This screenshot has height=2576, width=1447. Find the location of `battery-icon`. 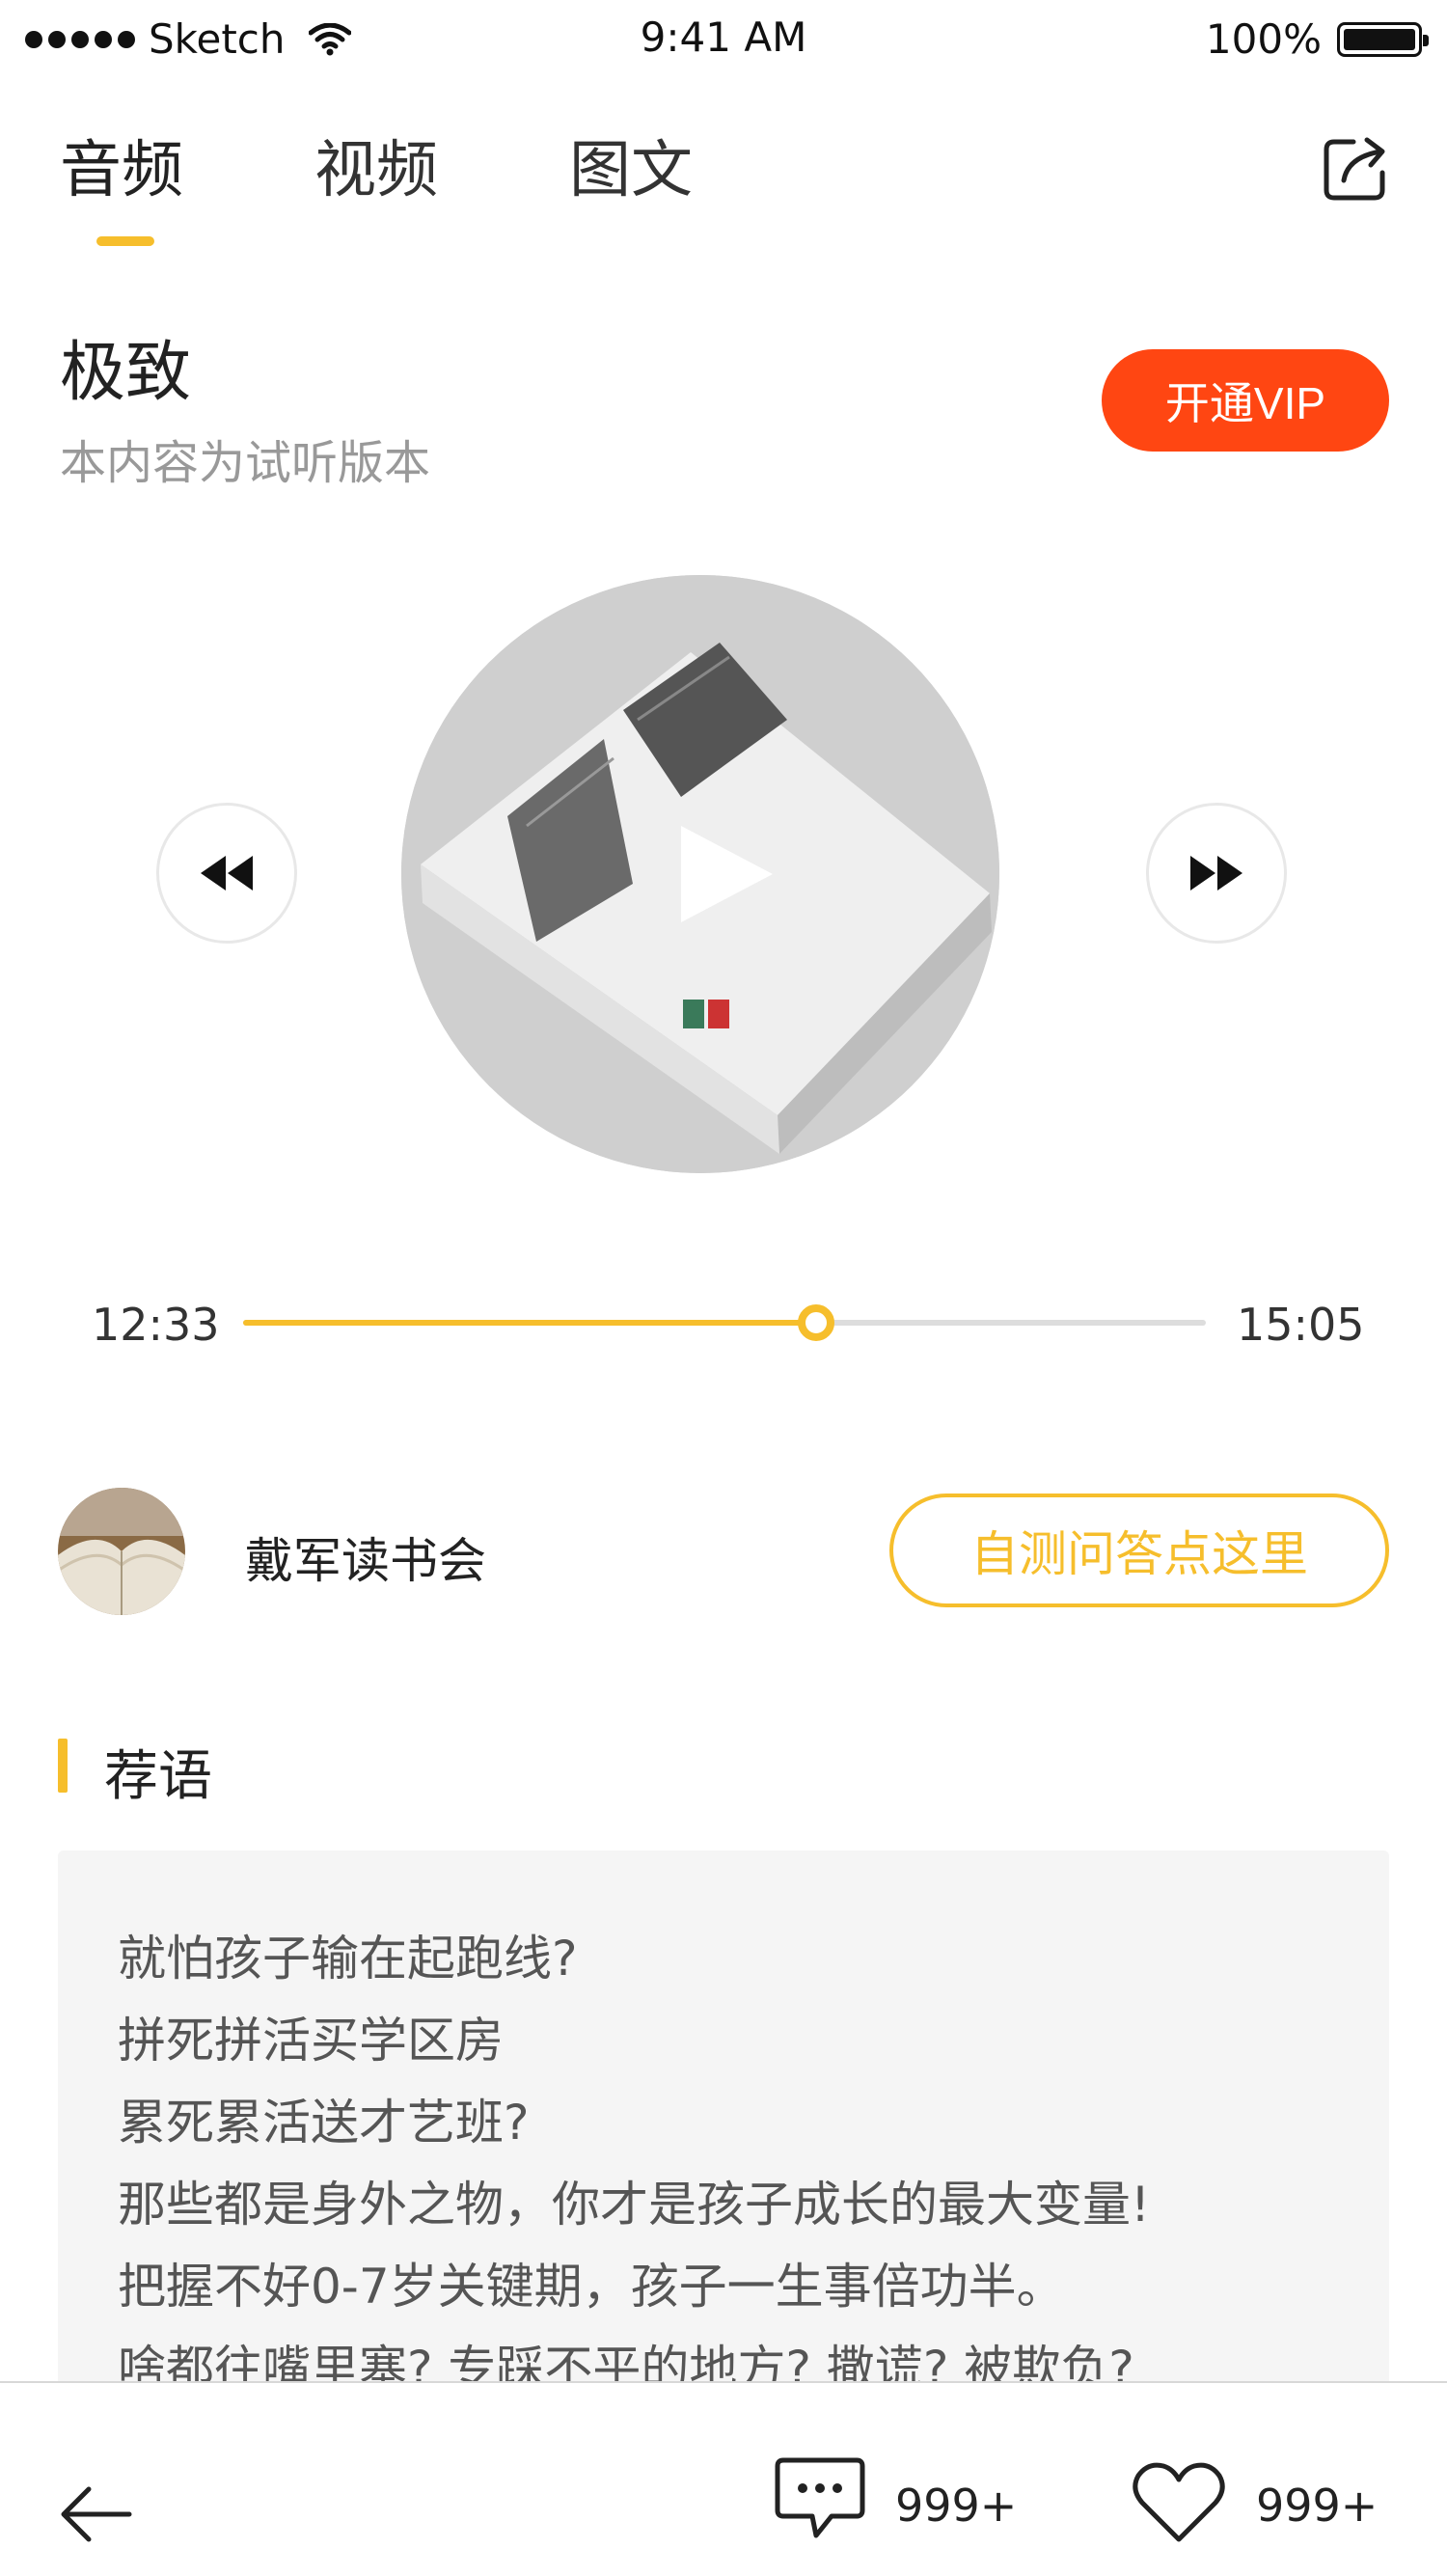

battery-icon is located at coordinates (1383, 39).